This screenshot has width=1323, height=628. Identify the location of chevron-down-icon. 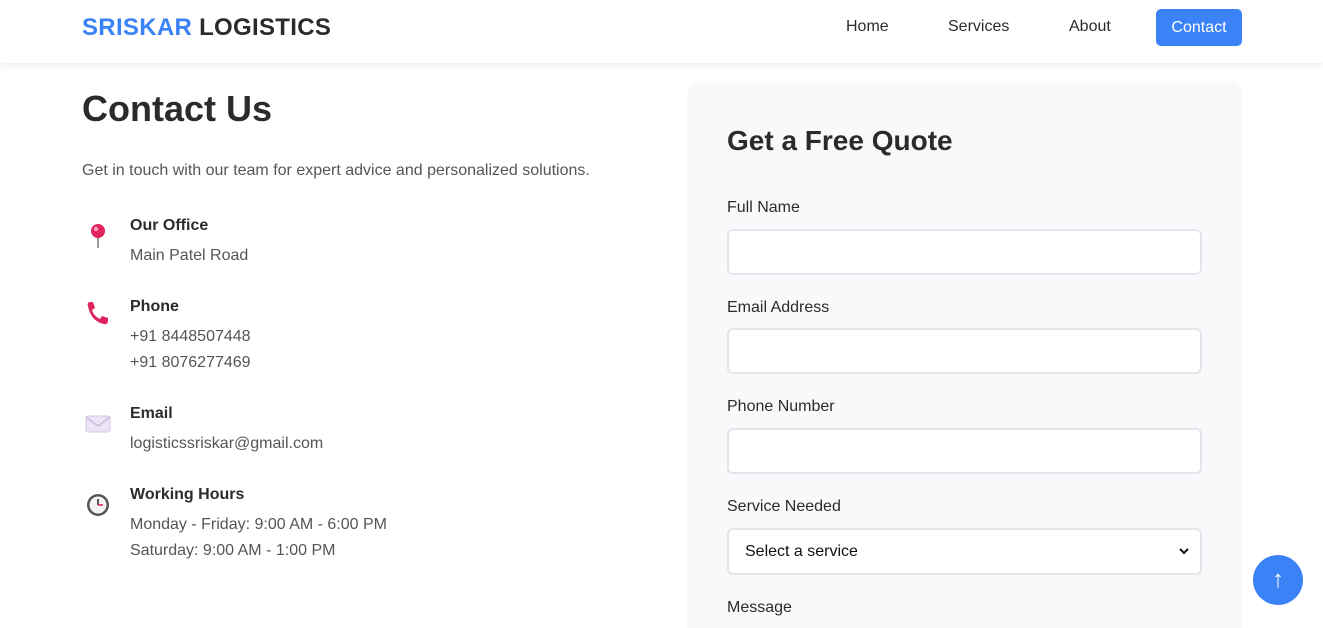
(1184, 551).